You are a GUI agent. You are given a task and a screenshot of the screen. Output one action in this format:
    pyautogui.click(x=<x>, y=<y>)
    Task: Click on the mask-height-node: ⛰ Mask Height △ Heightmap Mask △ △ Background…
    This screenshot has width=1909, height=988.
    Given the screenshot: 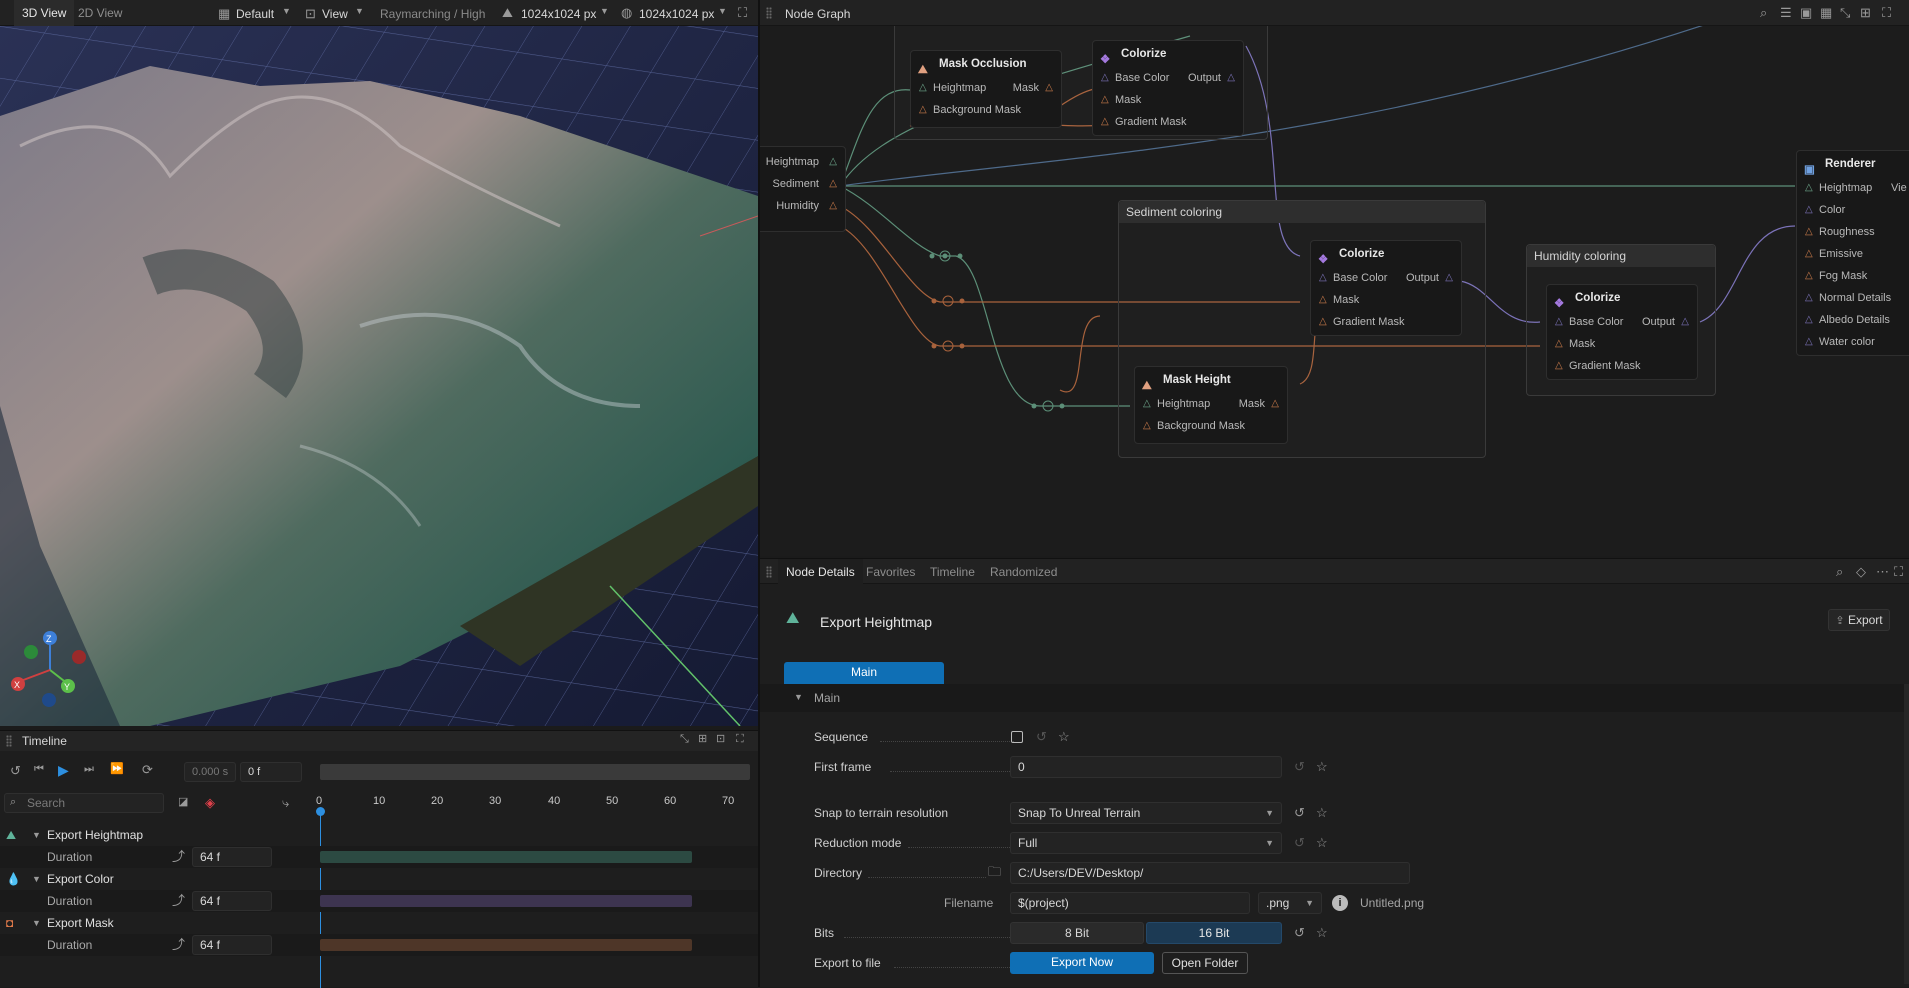 What is the action you would take?
    pyautogui.click(x=1211, y=405)
    